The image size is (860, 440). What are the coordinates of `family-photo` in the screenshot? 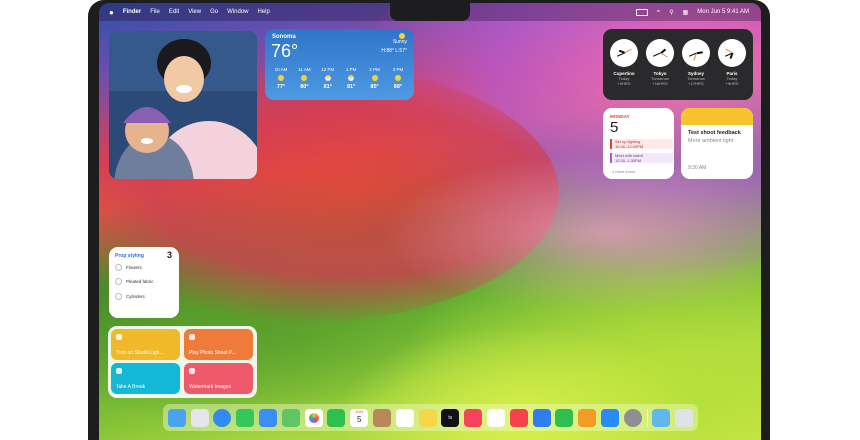 It's located at (183, 105).